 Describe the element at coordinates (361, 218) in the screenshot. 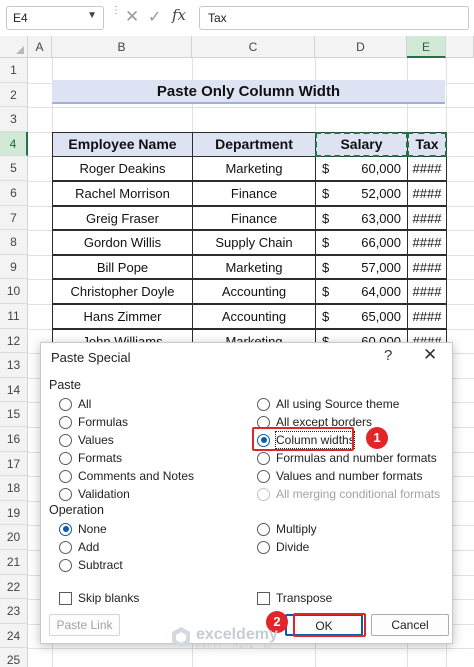

I see `salary-cell: $63,000` at that location.